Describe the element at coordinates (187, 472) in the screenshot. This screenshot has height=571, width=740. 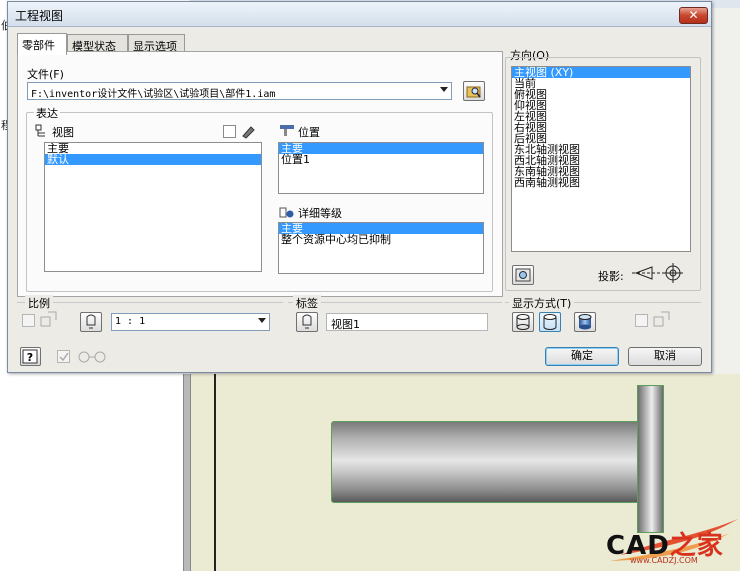
I see `pane-splitter` at that location.